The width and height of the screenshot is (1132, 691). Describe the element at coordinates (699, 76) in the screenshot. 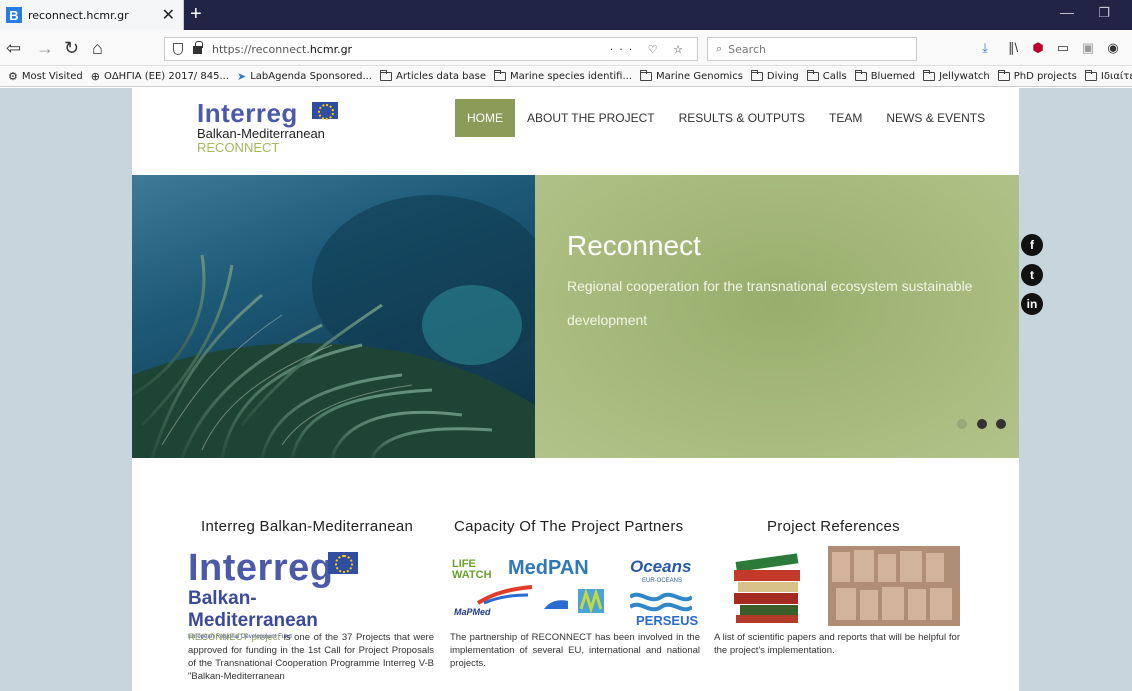

I see `bookmark-label: Marine Genomics` at that location.